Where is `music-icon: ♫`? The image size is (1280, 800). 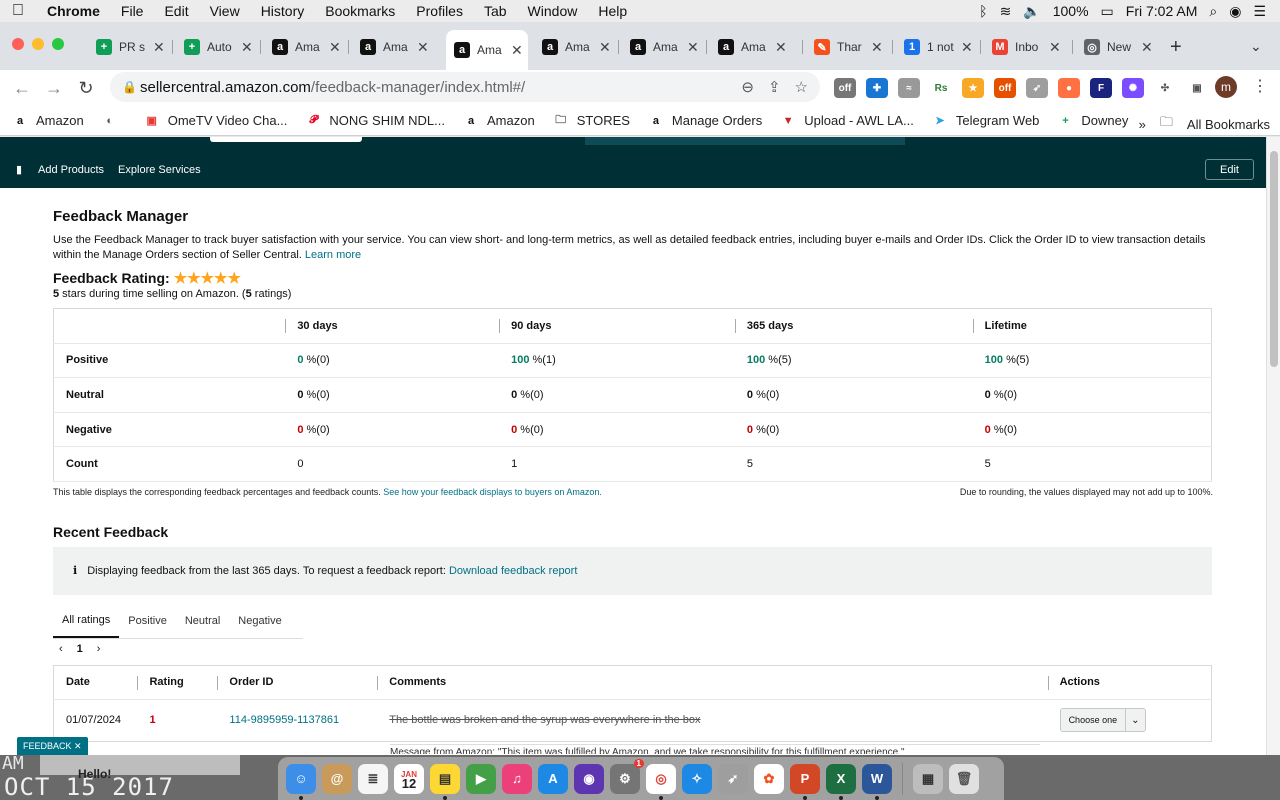 music-icon: ♫ is located at coordinates (517, 778).